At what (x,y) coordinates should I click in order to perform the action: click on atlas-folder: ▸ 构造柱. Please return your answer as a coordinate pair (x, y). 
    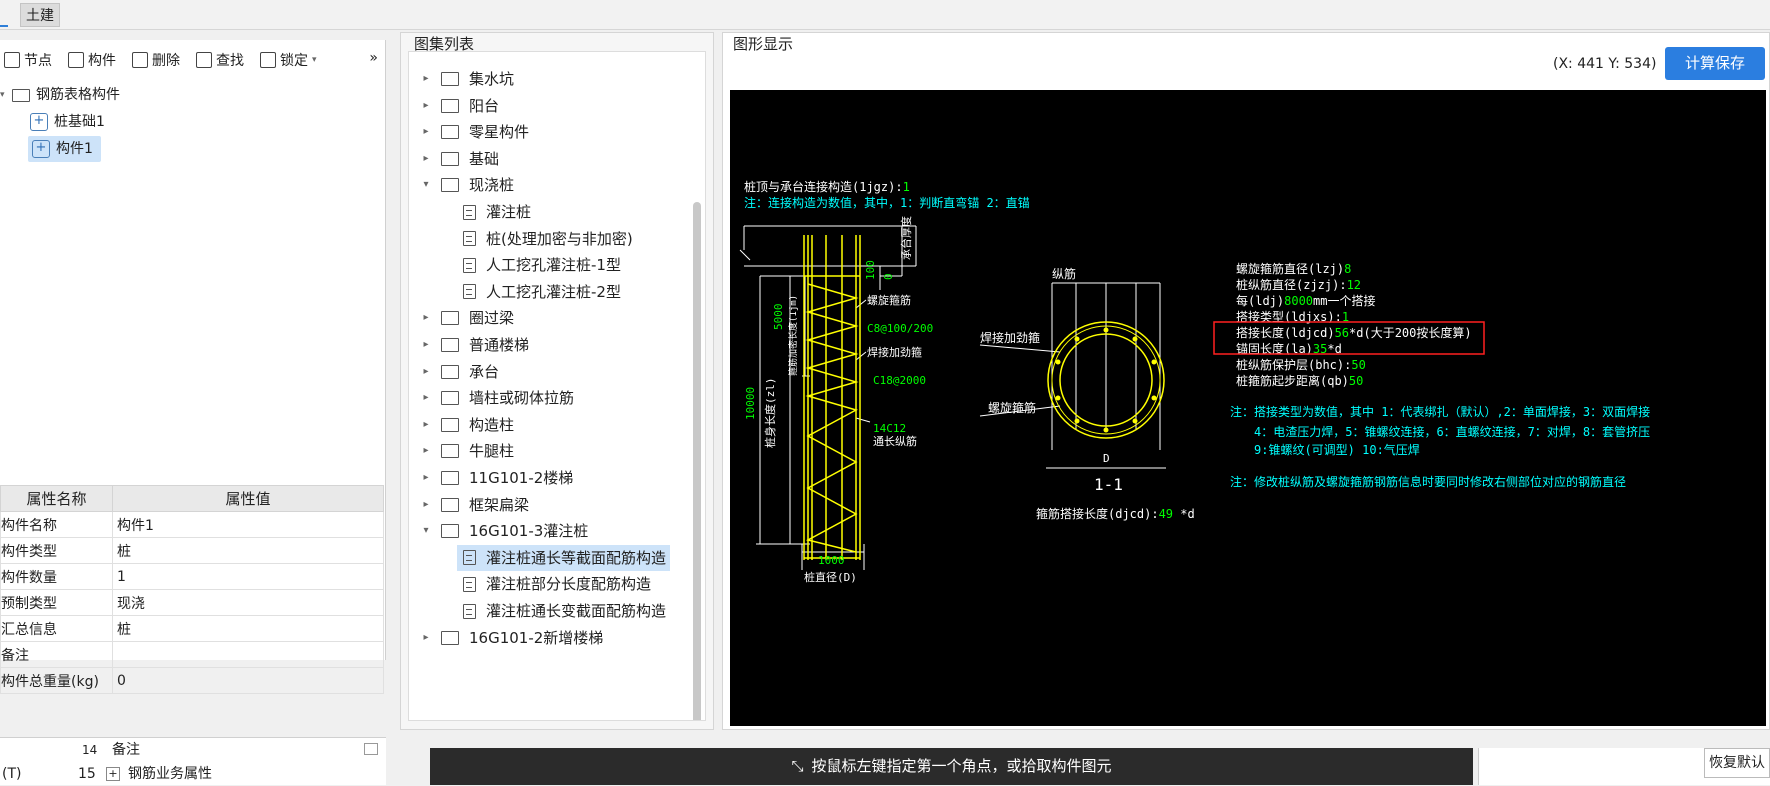
    Looking at the image, I should click on (466, 425).